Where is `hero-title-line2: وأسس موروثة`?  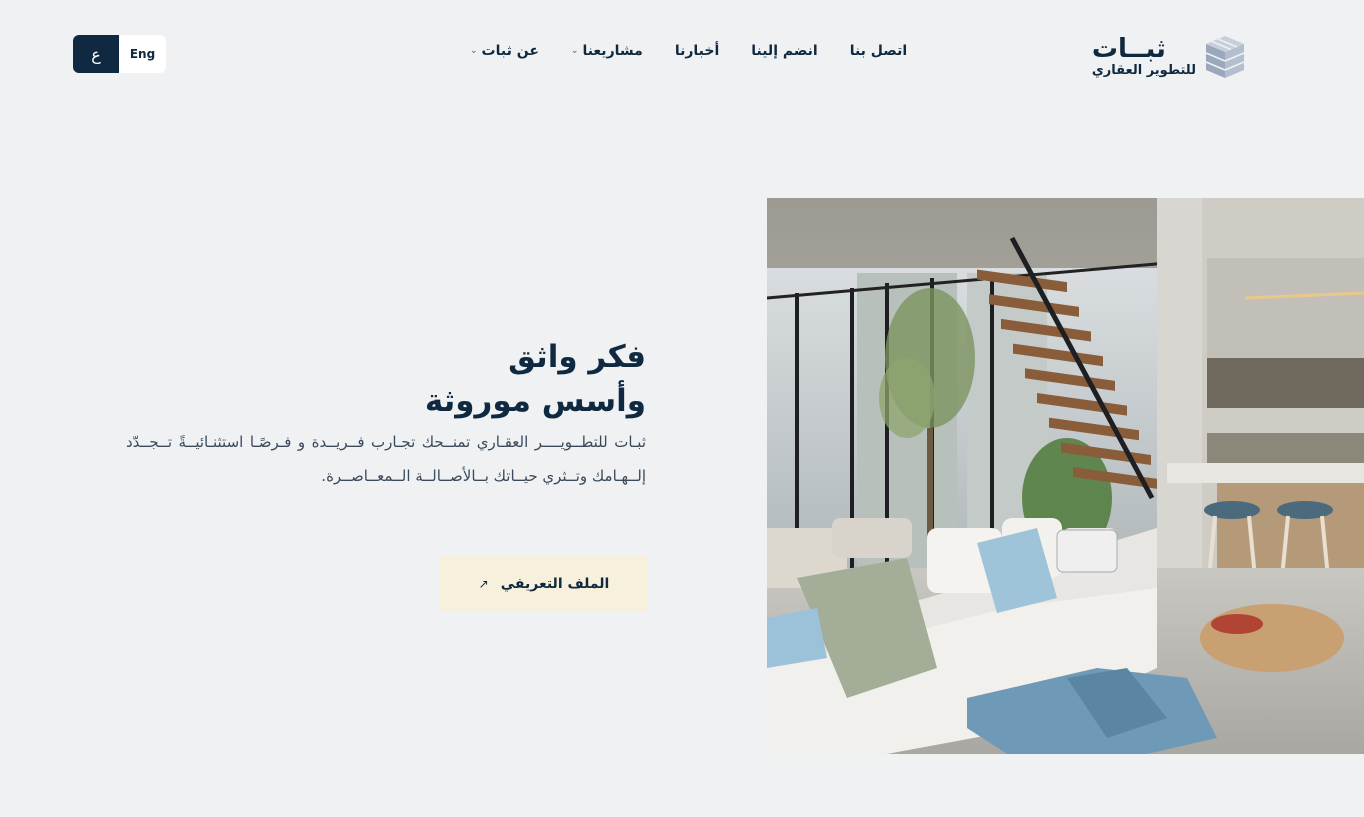
hero-title-line2: وأسس موروثة is located at coordinates (535, 401).